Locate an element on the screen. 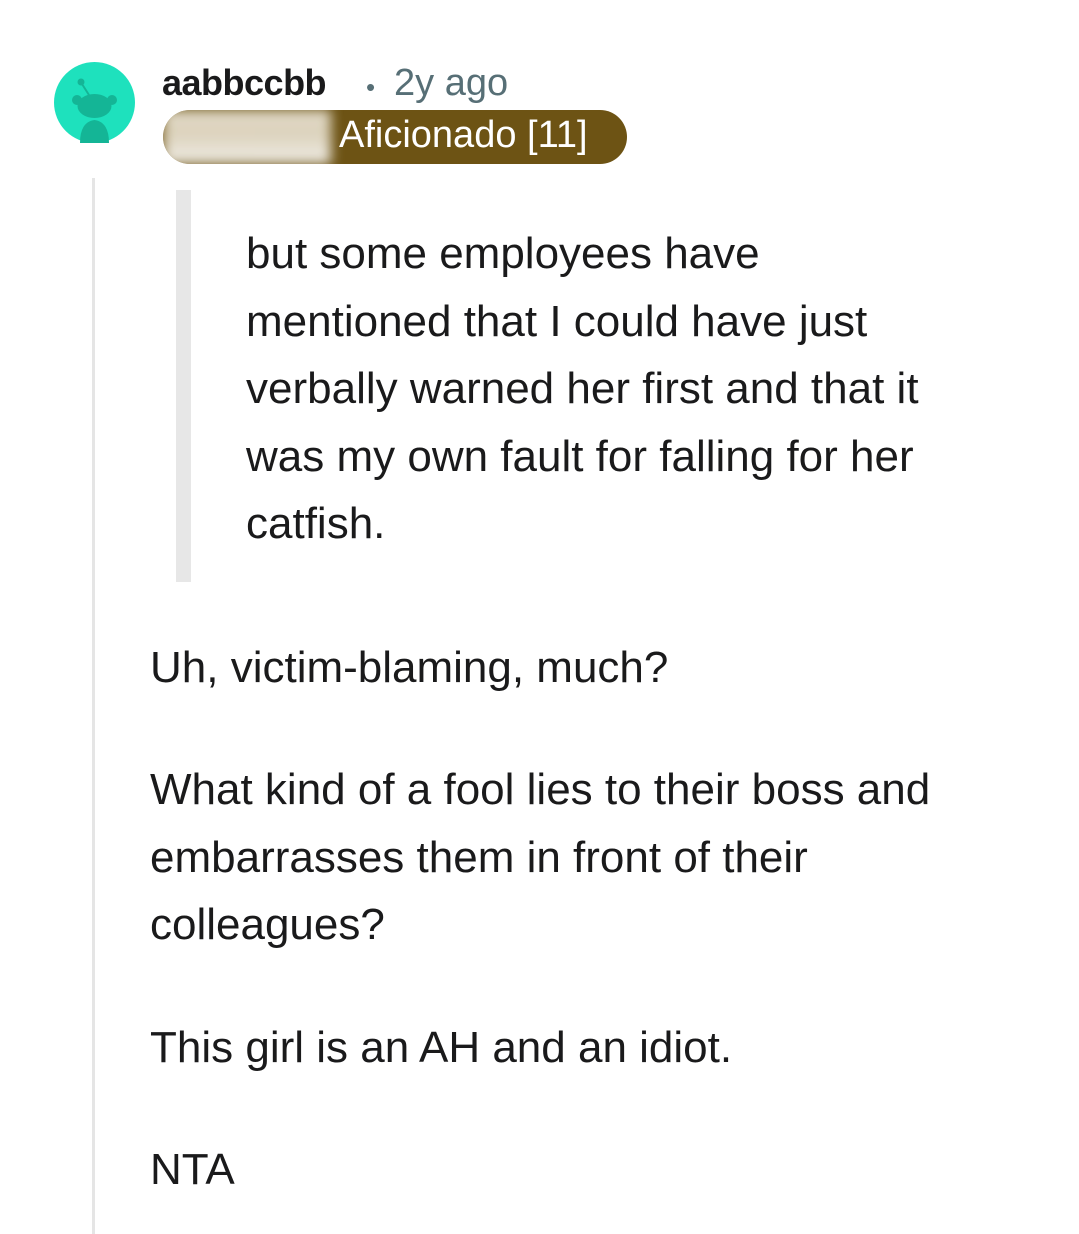  thread-line is located at coordinates (93, 706).